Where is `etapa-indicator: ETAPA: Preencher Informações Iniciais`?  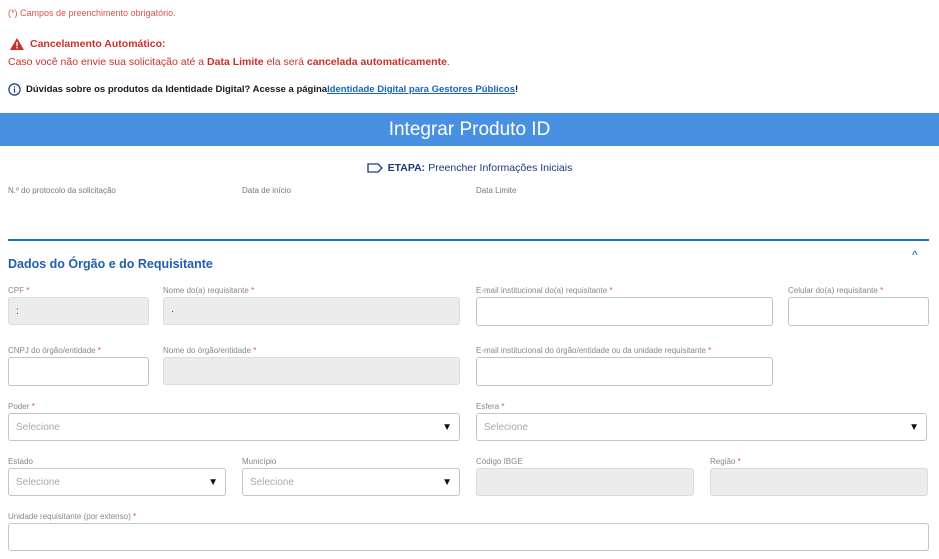
etapa-indicator: ETAPA: Preencher Informações Iniciais is located at coordinates (469, 168).